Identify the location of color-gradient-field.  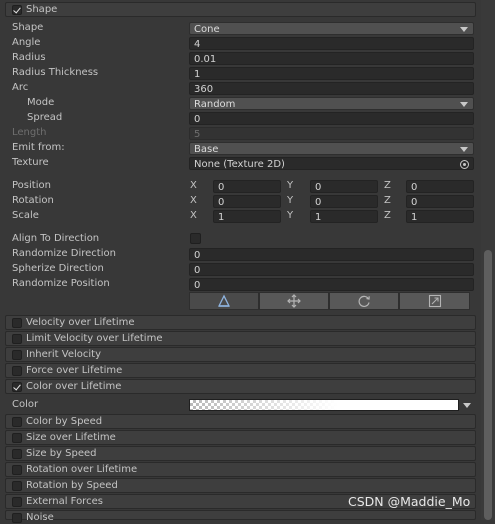
(324, 405).